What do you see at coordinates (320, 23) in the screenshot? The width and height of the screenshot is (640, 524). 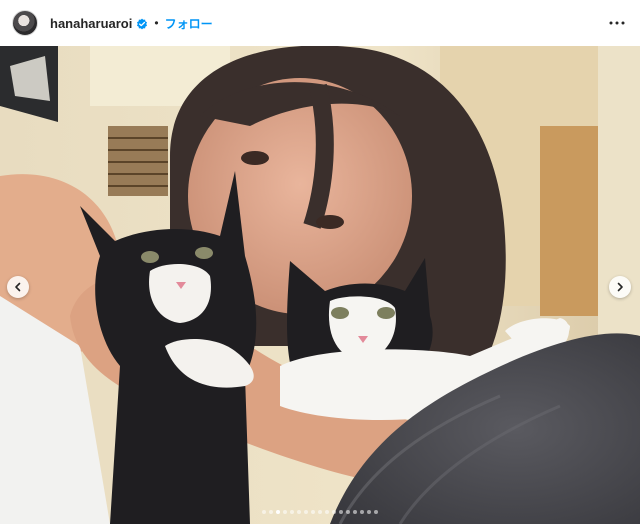 I see `post-header: hanaharuaroi • フォロー` at bounding box center [320, 23].